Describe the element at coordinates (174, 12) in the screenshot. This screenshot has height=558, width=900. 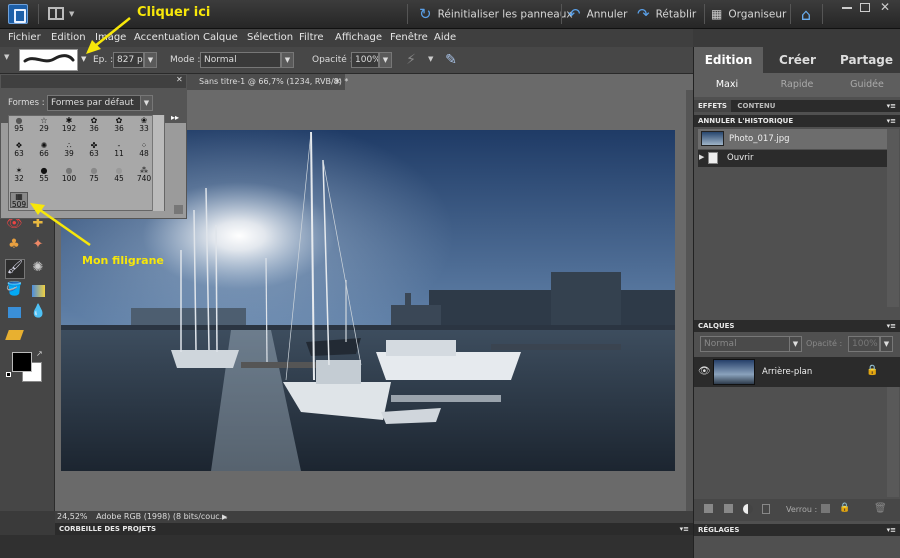
I see `annotation-click-here: Cliquer ici` at that location.